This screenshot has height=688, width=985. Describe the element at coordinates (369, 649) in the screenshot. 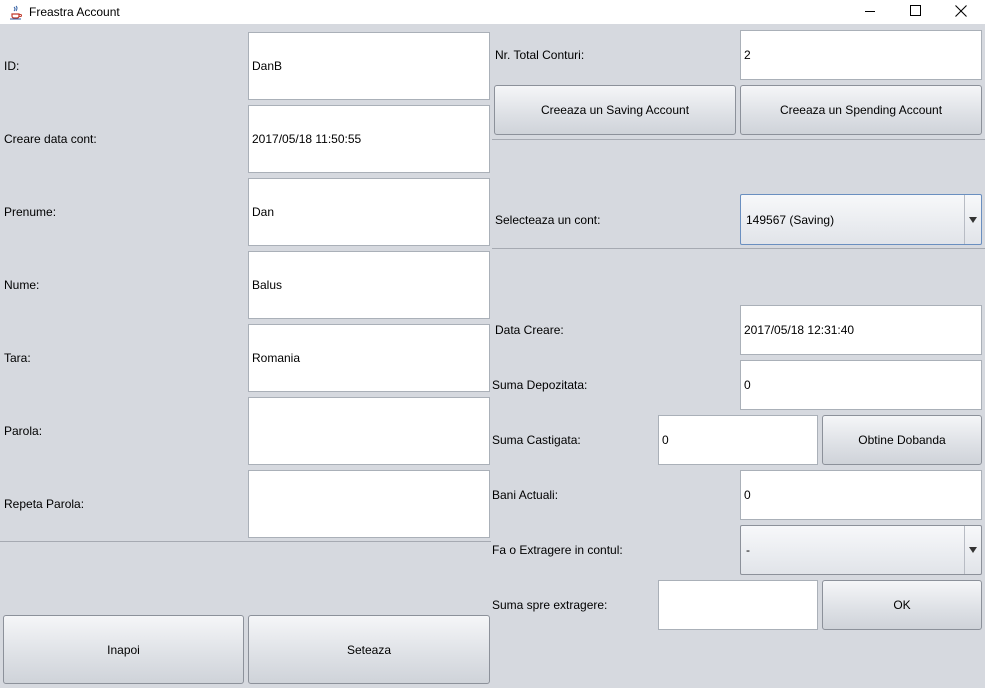

I see `set-button: Seteaza` at that location.